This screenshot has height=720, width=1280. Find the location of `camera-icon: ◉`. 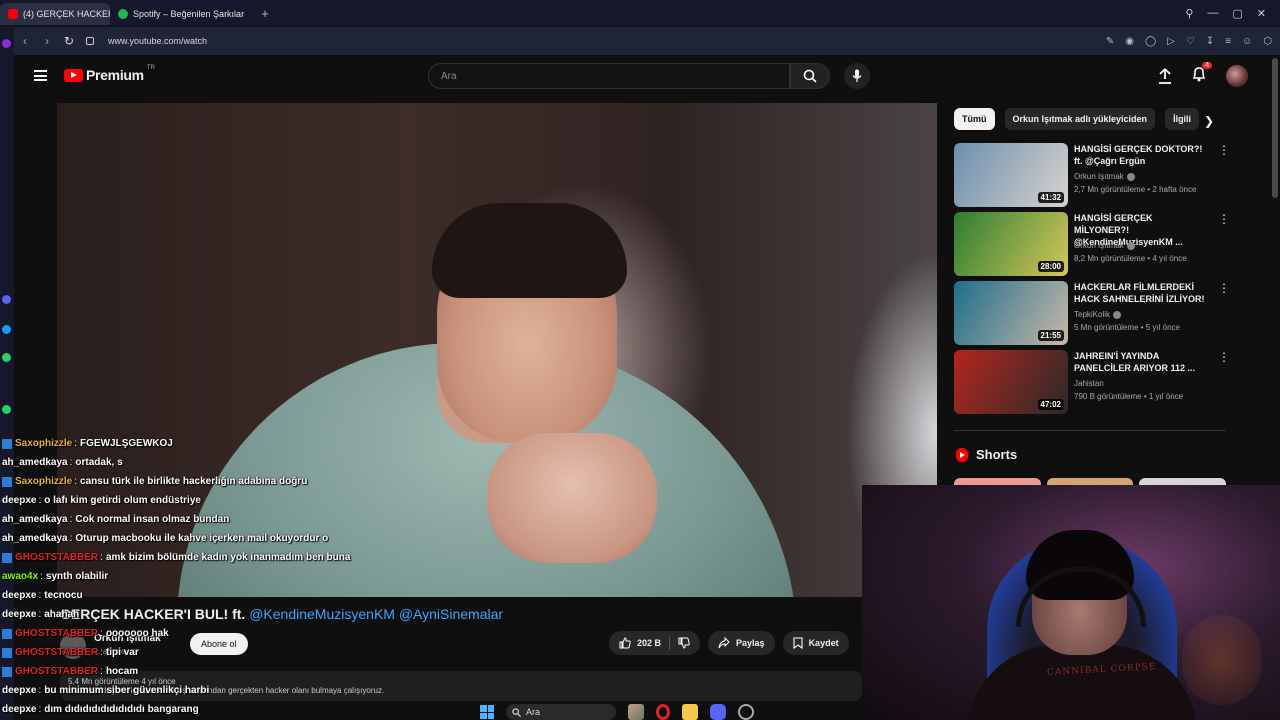

camera-icon: ◉ is located at coordinates (1129, 41).